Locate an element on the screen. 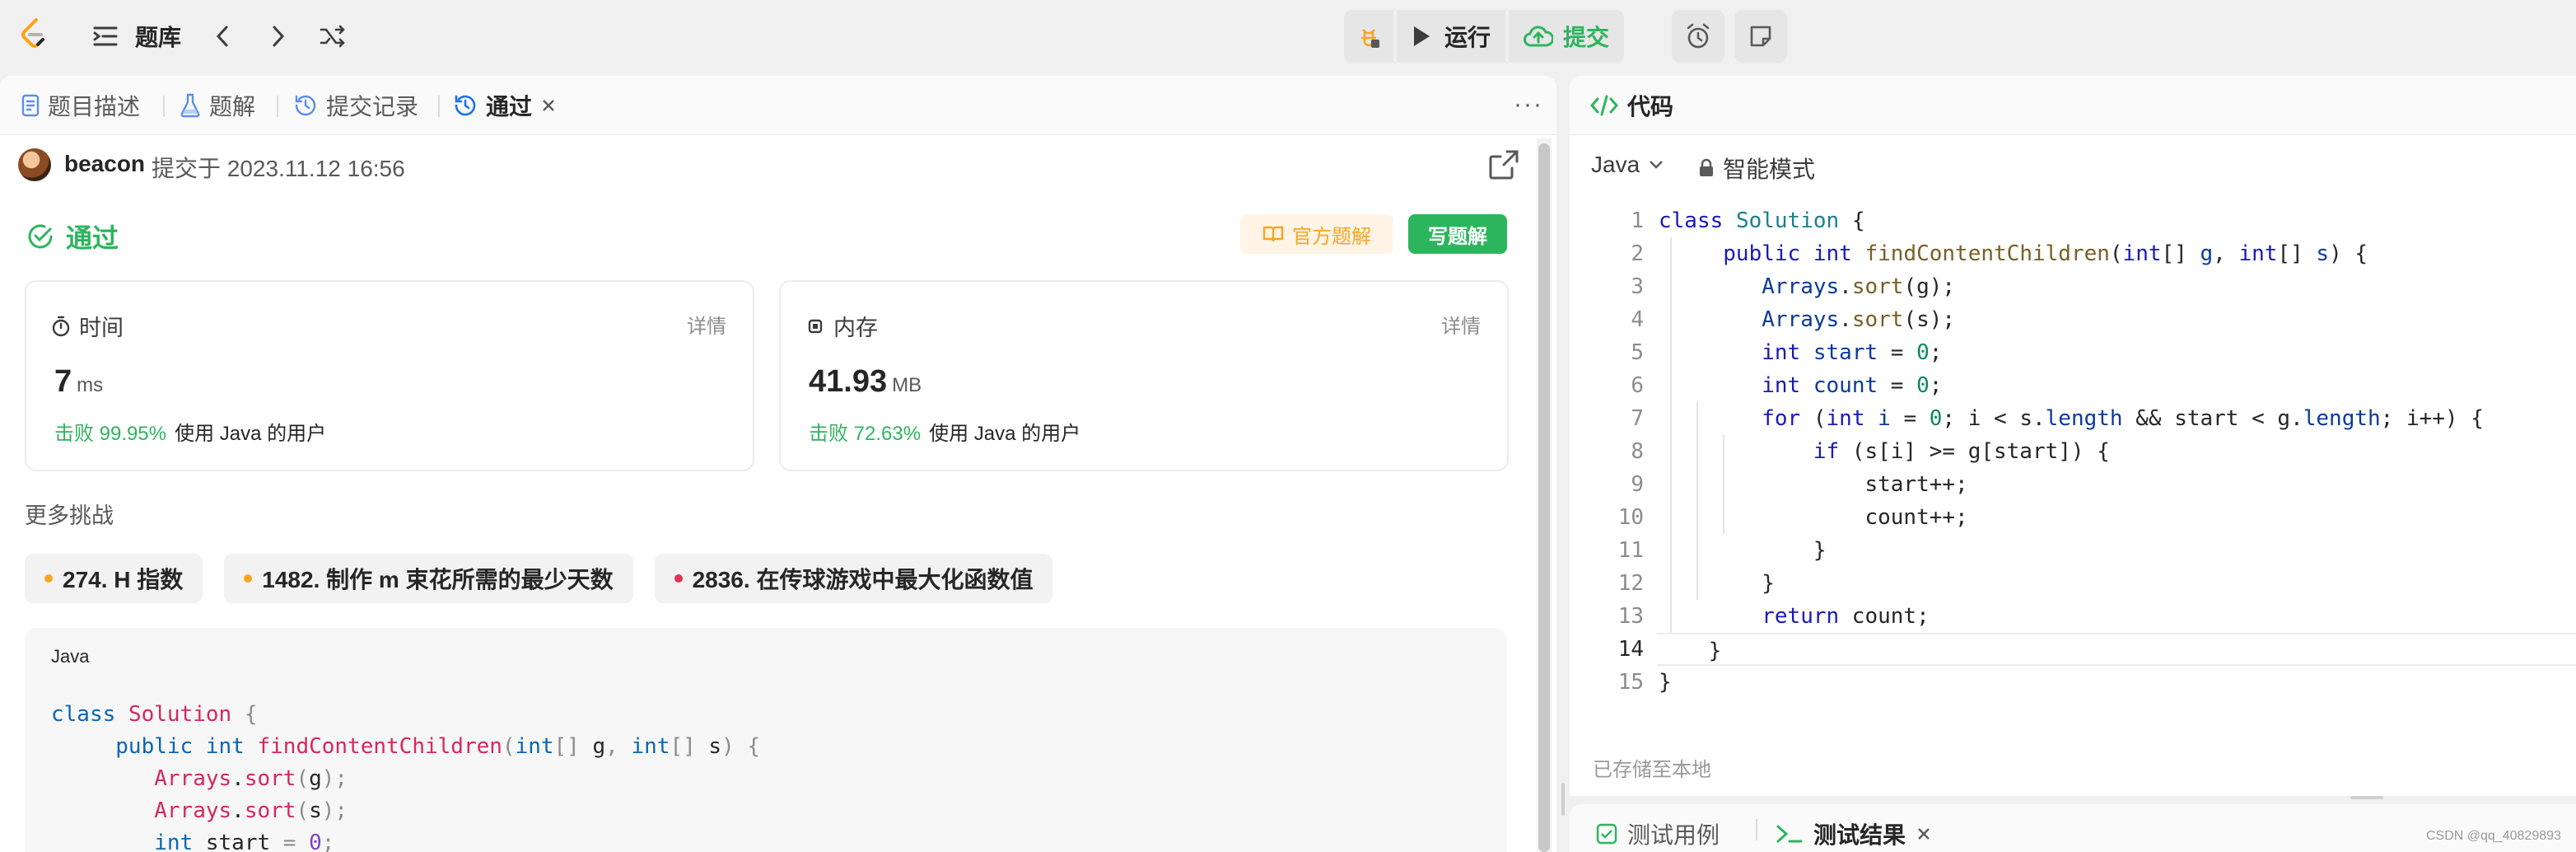  left-tab-bar: 题目描述 题解 提交记录 通过 ··· is located at coordinates (778, 105).